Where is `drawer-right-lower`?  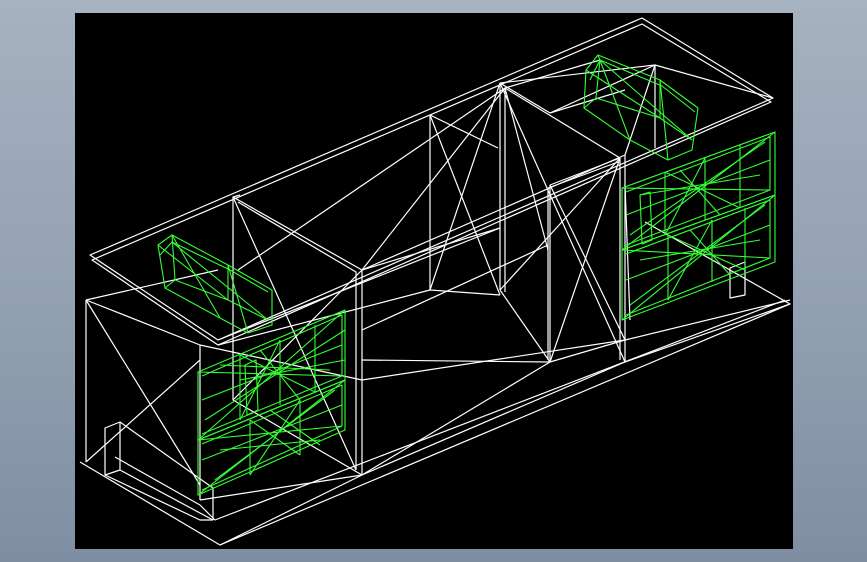
drawer-right-lower is located at coordinates (698, 257).